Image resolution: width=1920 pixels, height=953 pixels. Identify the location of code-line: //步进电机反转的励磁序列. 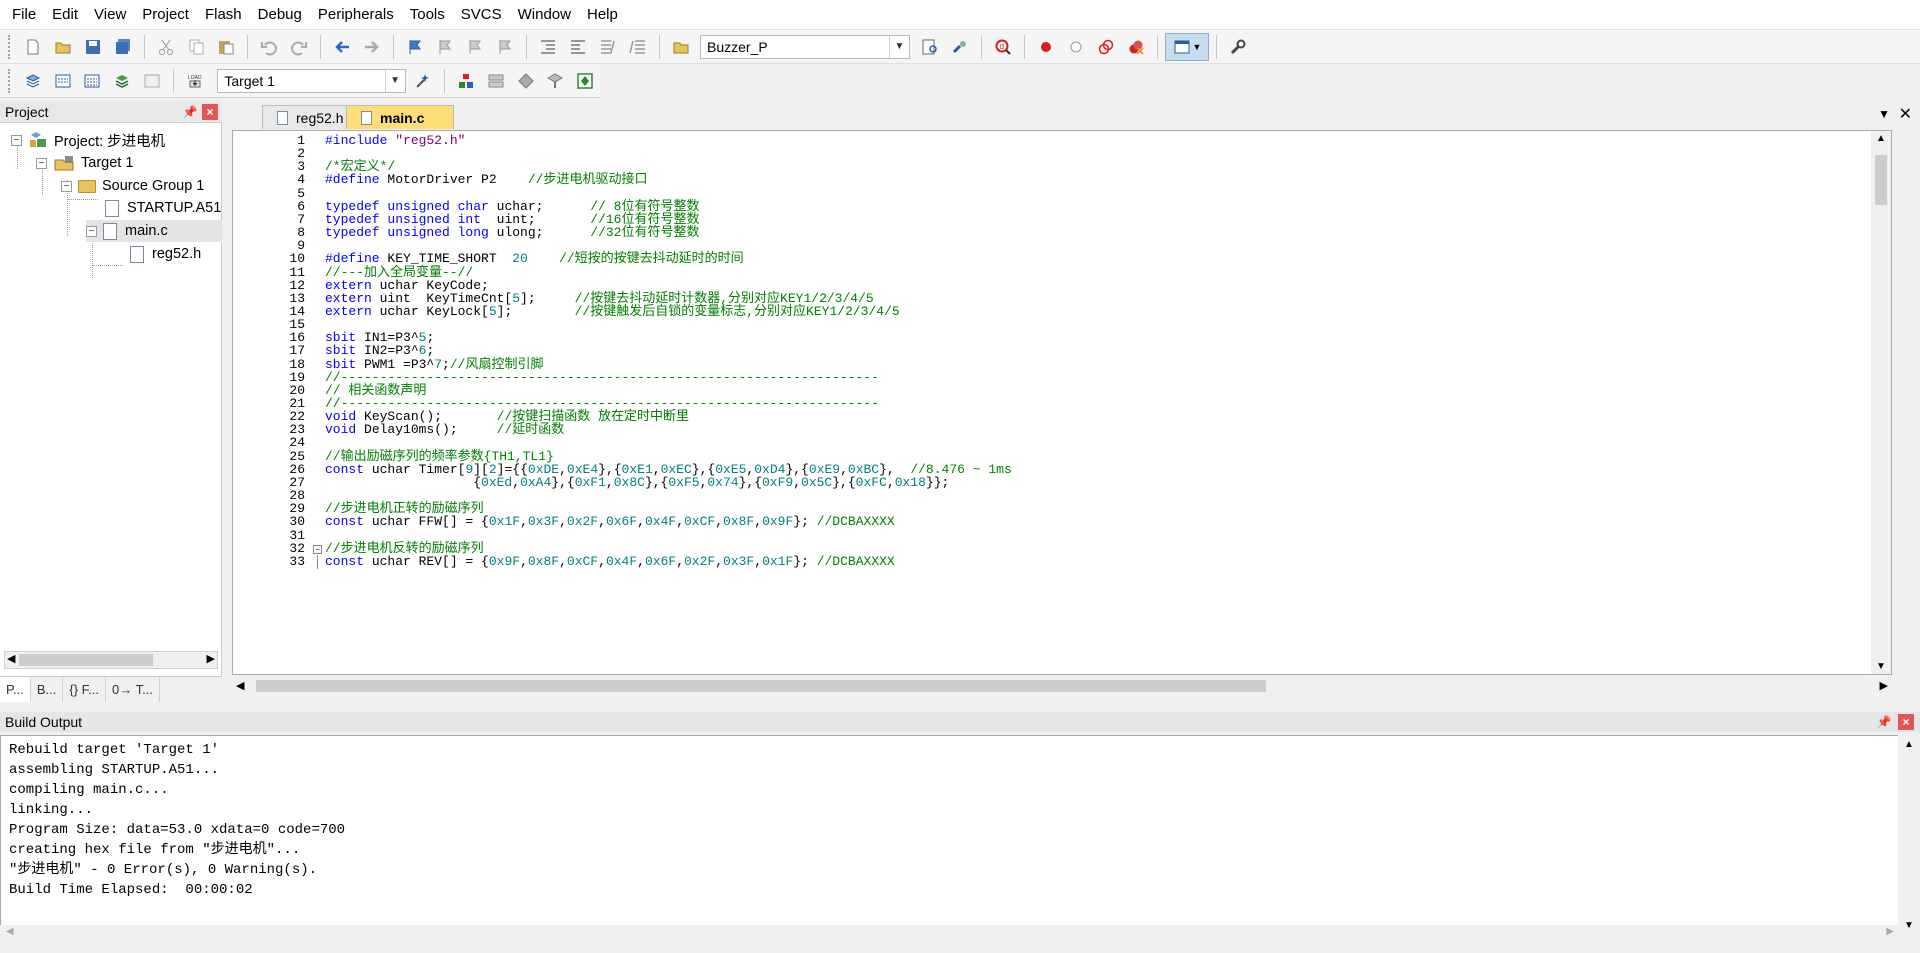
(404, 548).